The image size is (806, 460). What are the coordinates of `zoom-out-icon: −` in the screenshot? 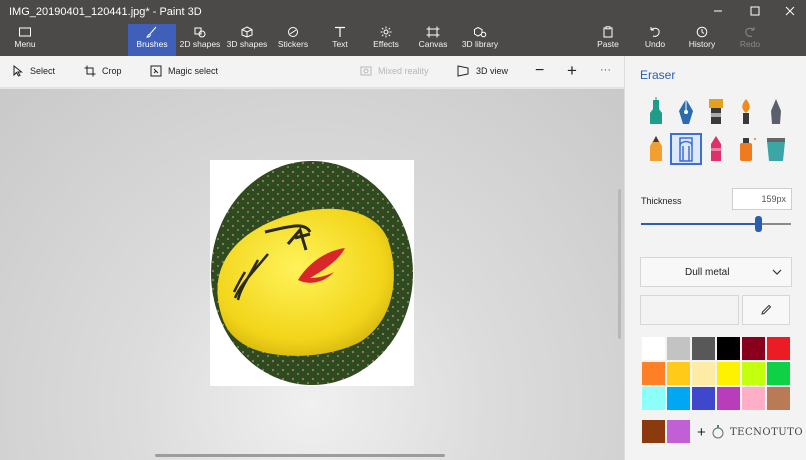 It's located at (540, 70).